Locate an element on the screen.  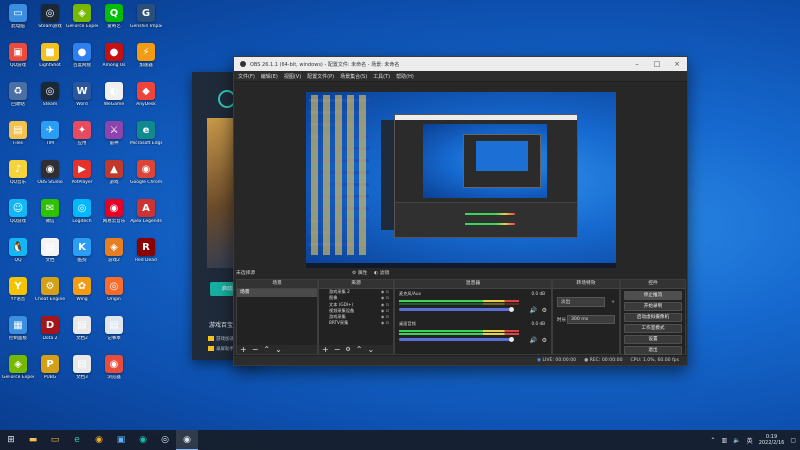
desktop-icon: ⚙ Cheat Engine is located at coordinates (50, 296).